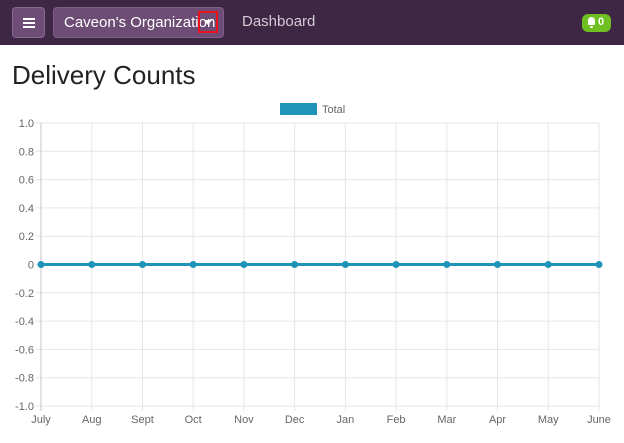  Describe the element at coordinates (142, 420) in the screenshot. I see `x-tick-label: Sept` at that location.